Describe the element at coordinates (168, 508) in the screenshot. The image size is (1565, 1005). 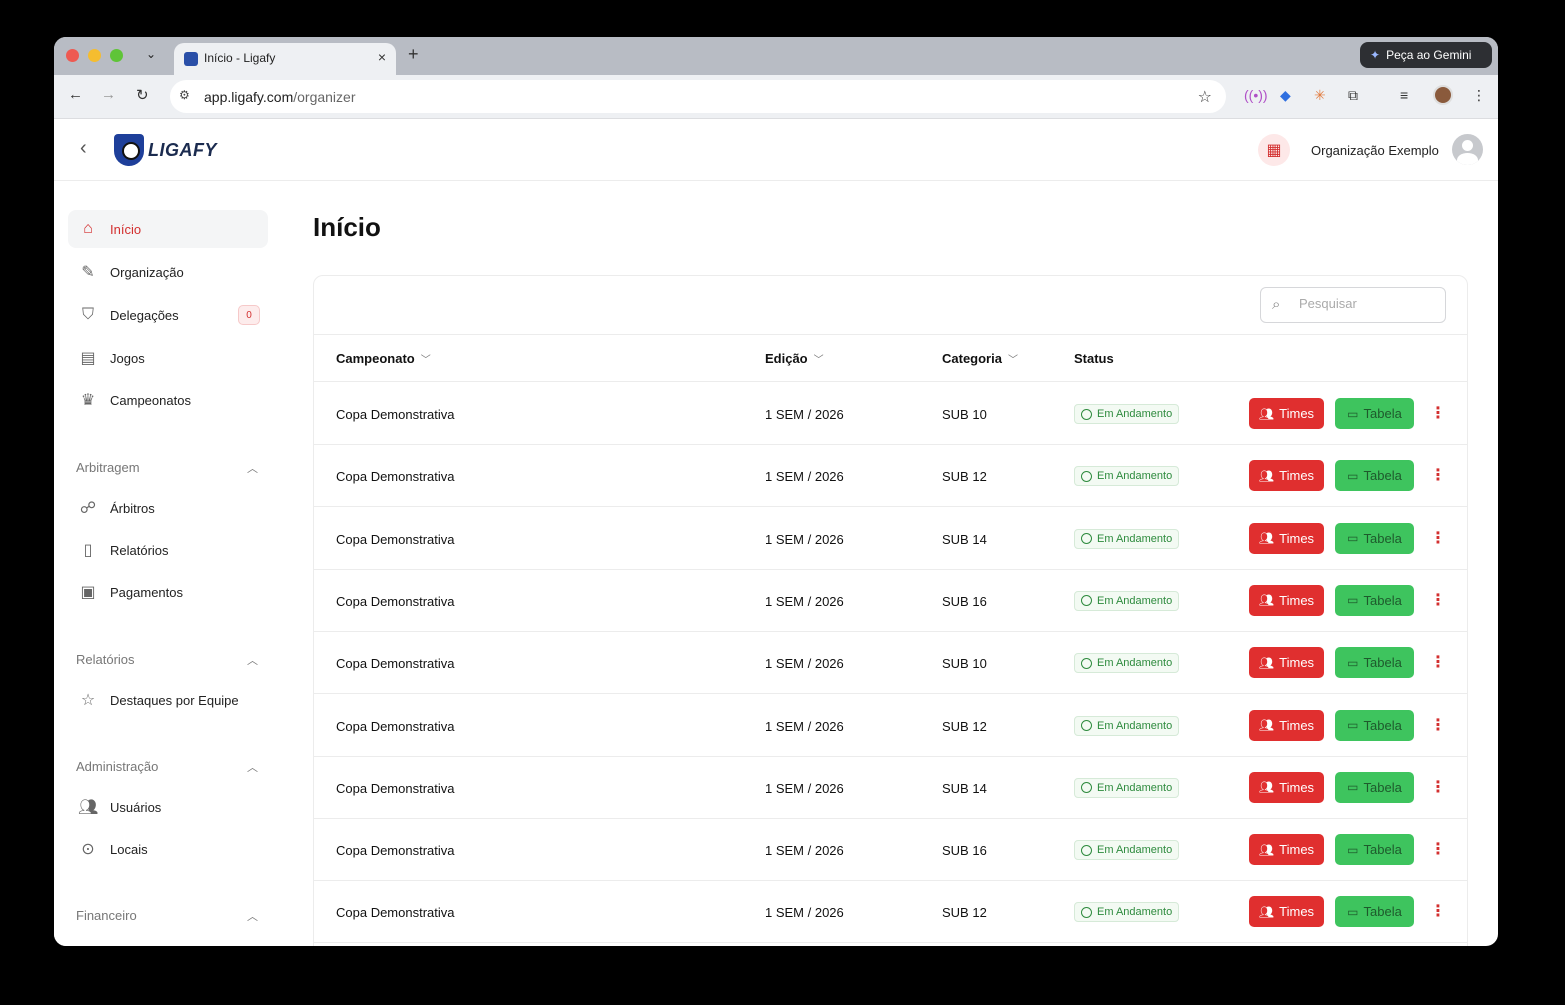
I see `sidebar-item-arbitros: ☍ Árbitros` at that location.